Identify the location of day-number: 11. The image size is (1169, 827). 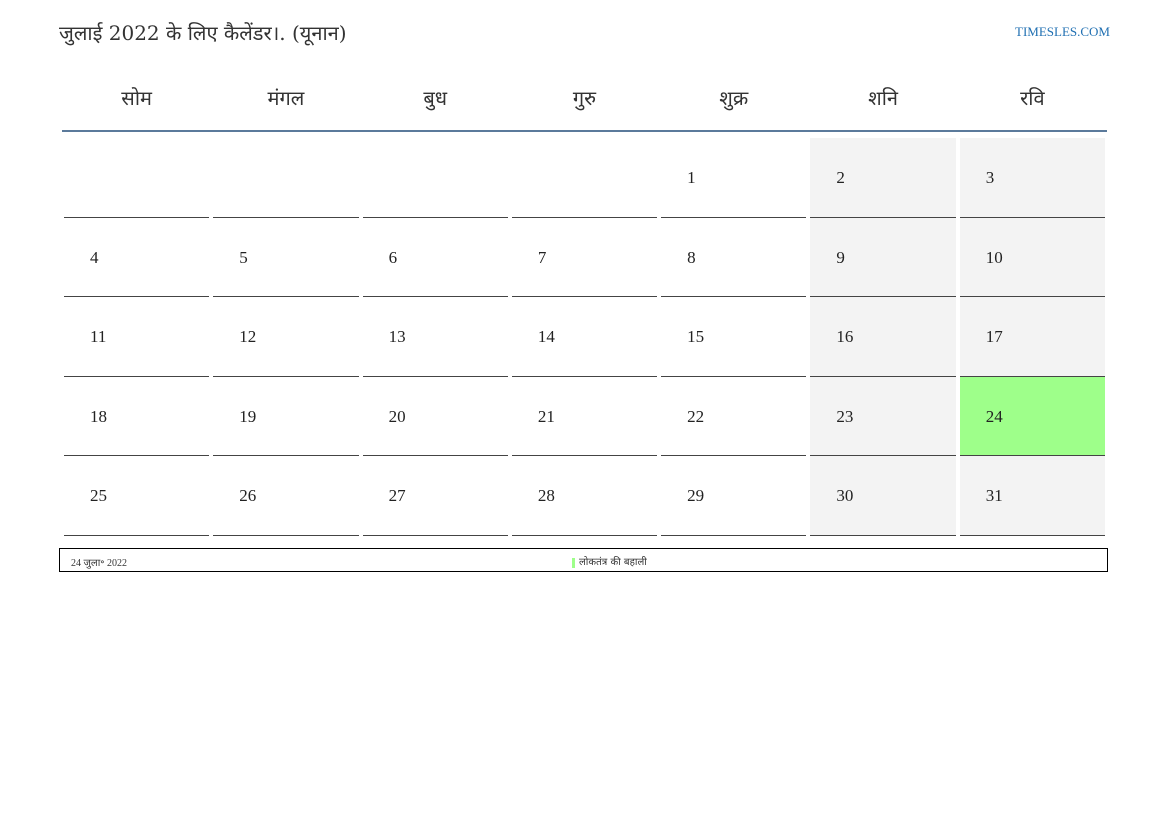
(98, 337).